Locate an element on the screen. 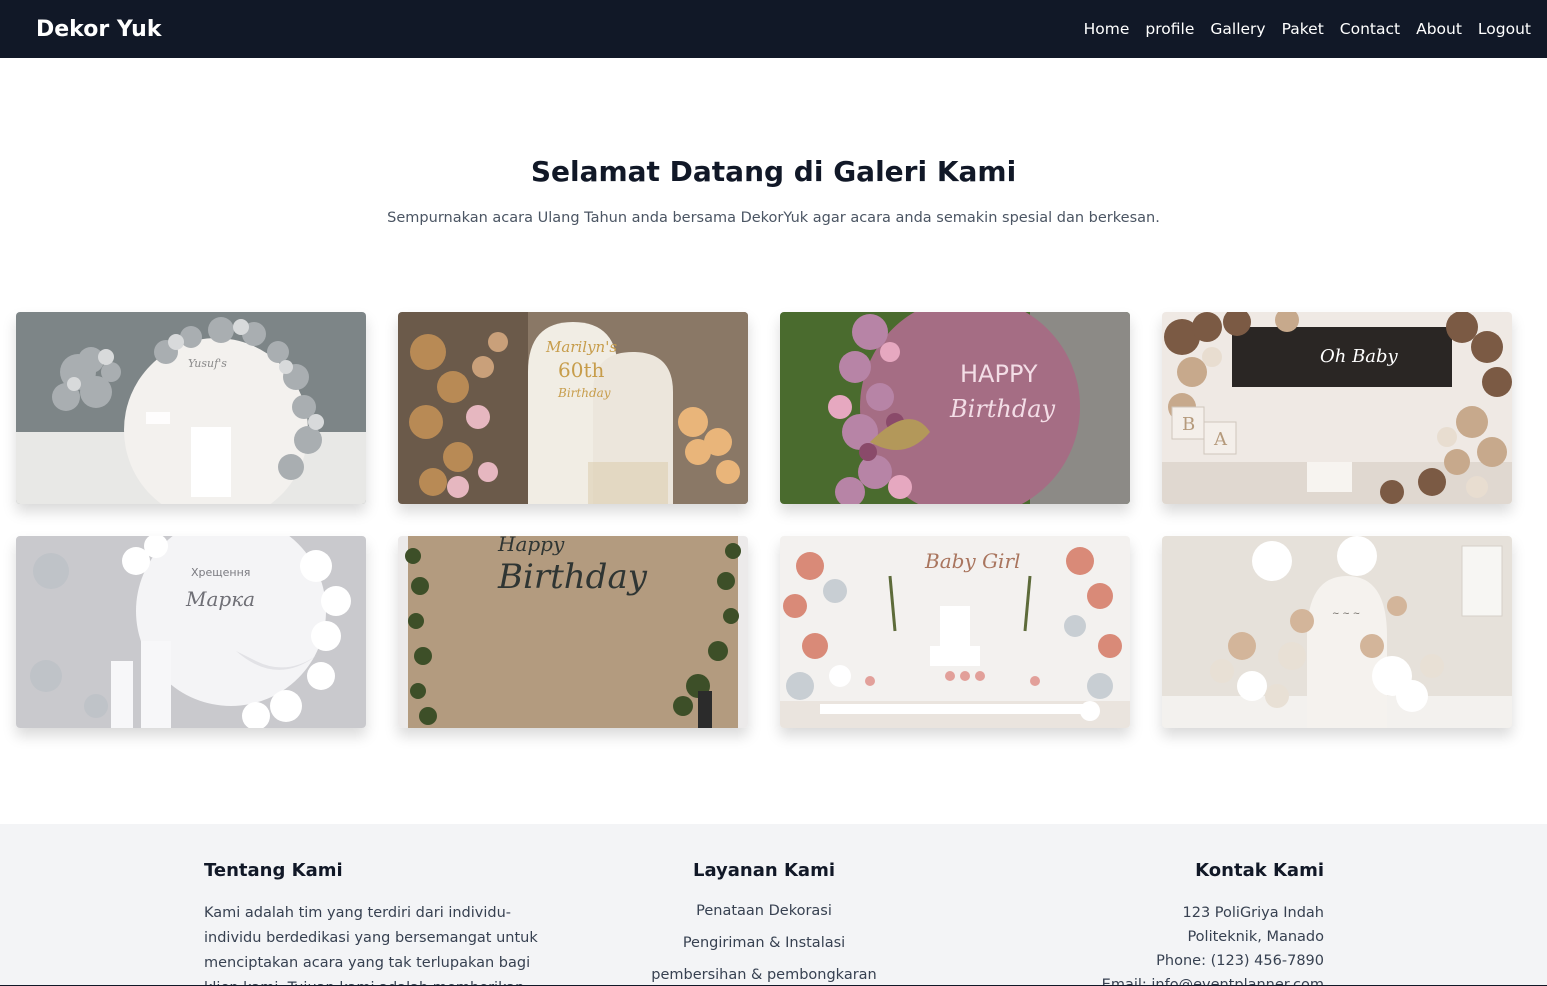  page-title: Selamat Datang di Galeri Kami is located at coordinates (773, 171).